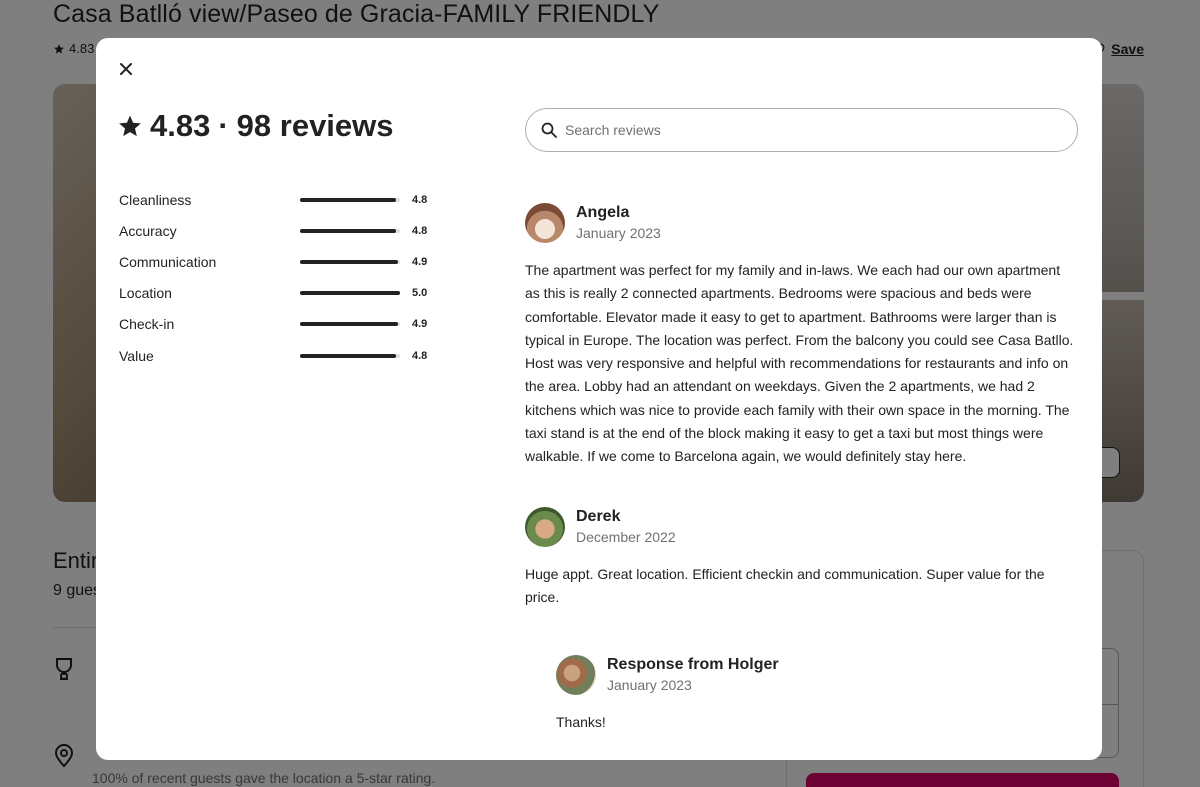 The height and width of the screenshot is (787, 1200). I want to click on search-icon, so click(549, 130).